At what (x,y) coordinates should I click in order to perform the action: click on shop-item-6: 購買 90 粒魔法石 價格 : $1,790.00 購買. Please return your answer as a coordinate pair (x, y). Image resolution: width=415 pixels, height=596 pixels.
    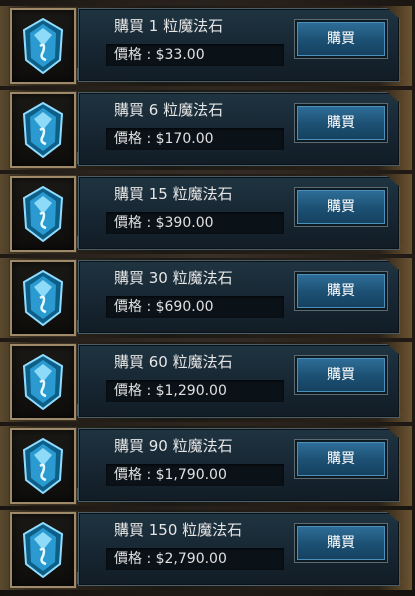
    Looking at the image, I should click on (207, 467).